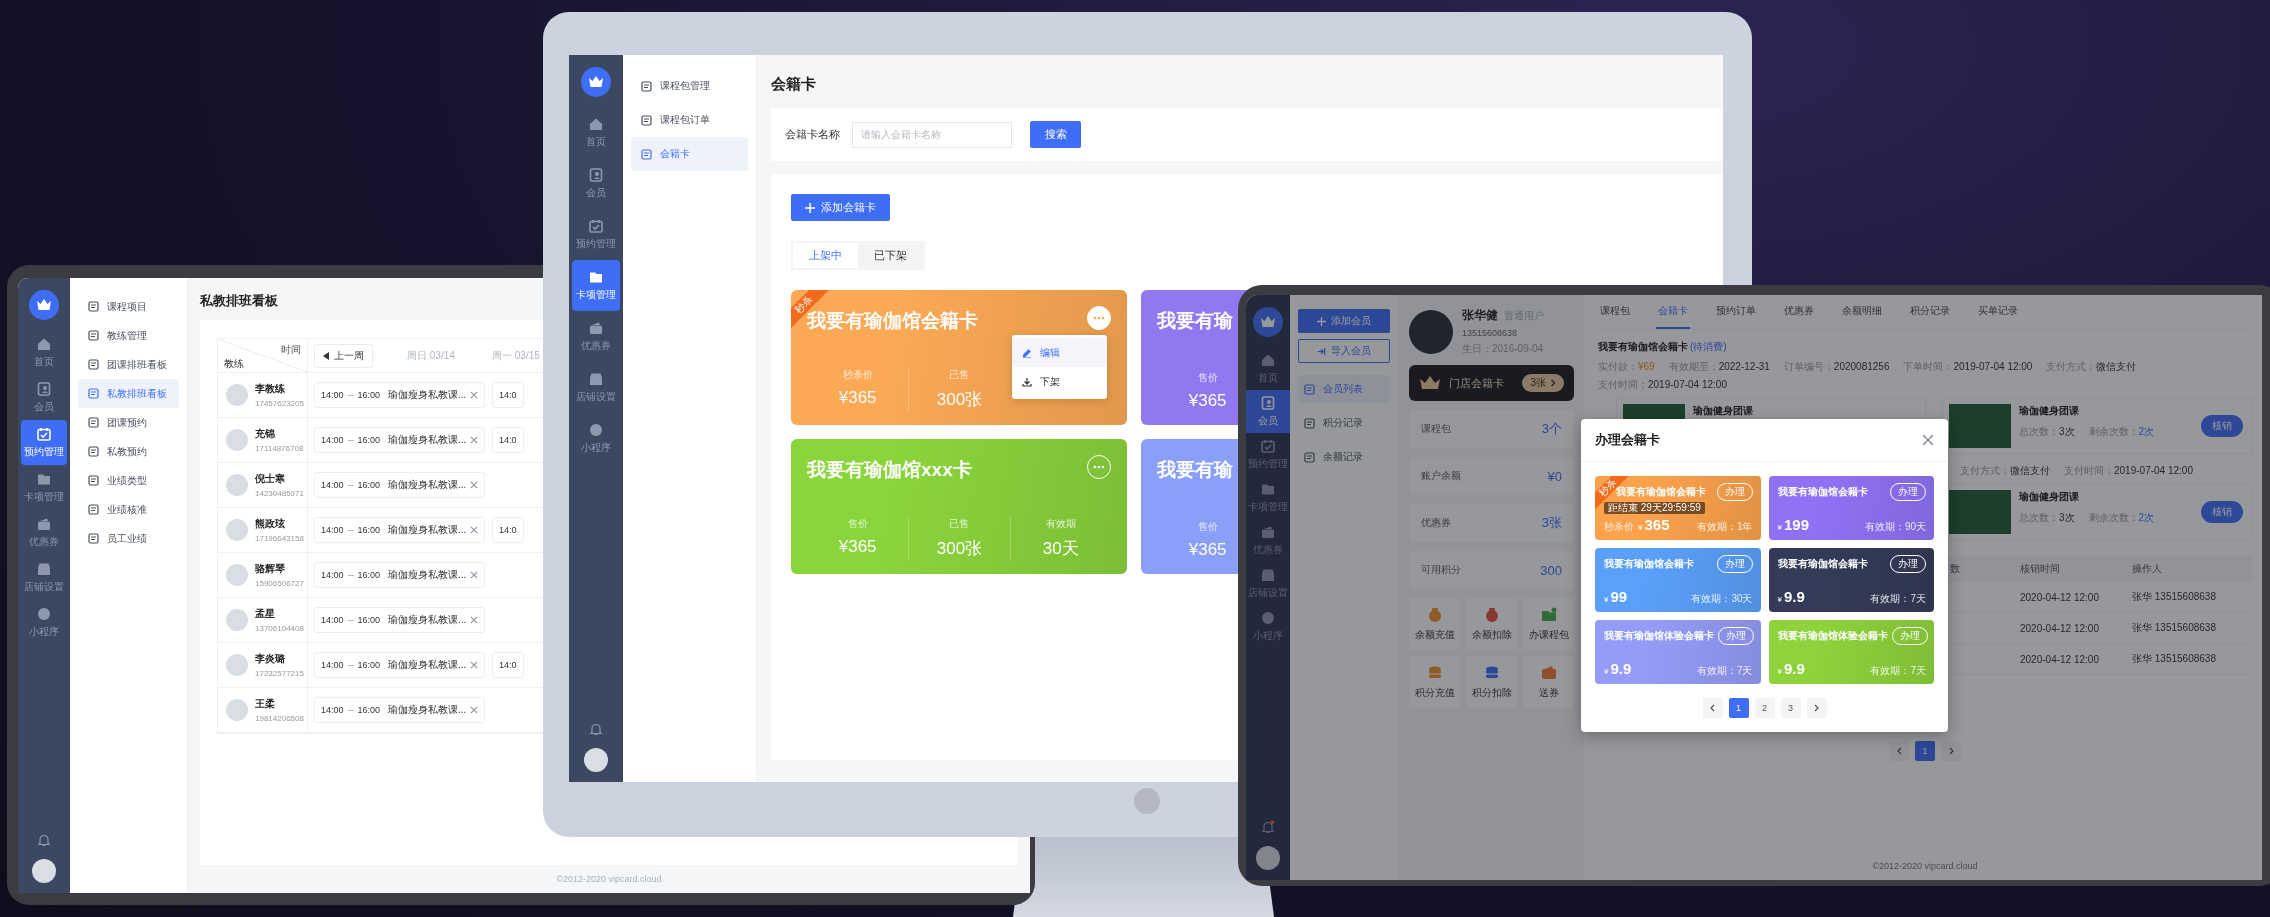 Image resolution: width=2270 pixels, height=917 pixels. Describe the element at coordinates (128, 335) in the screenshot. I see `submenu-item: 教练管理` at that location.